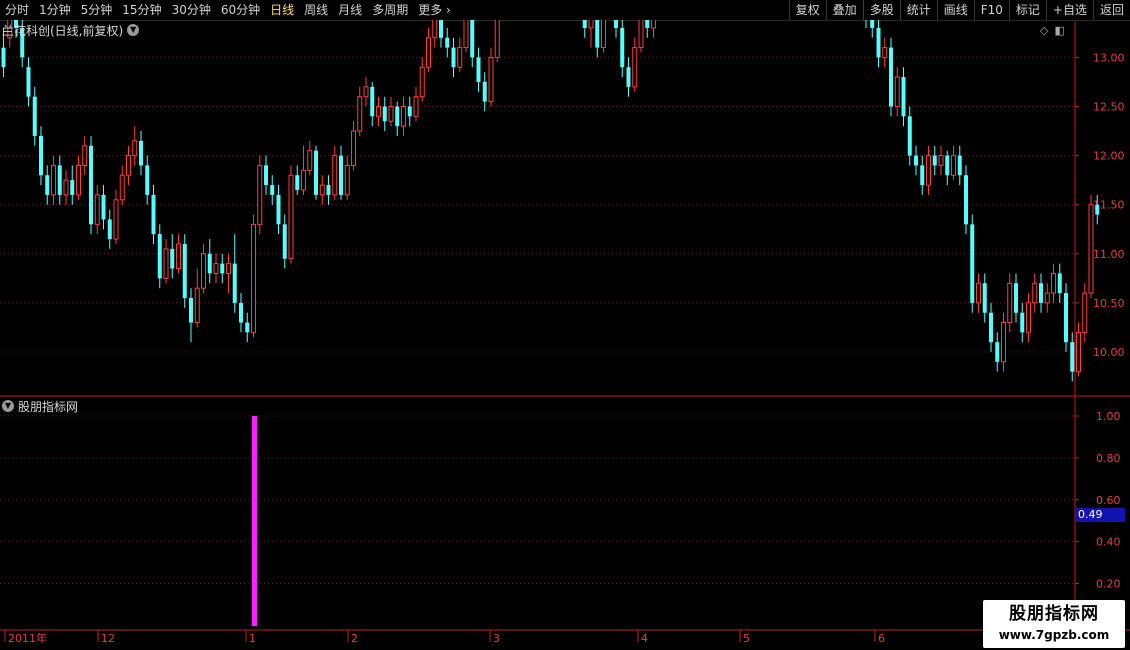 Image resolution: width=1130 pixels, height=650 pixels. What do you see at coordinates (316, 10) in the screenshot?
I see `period-tab-7: 周线` at bounding box center [316, 10].